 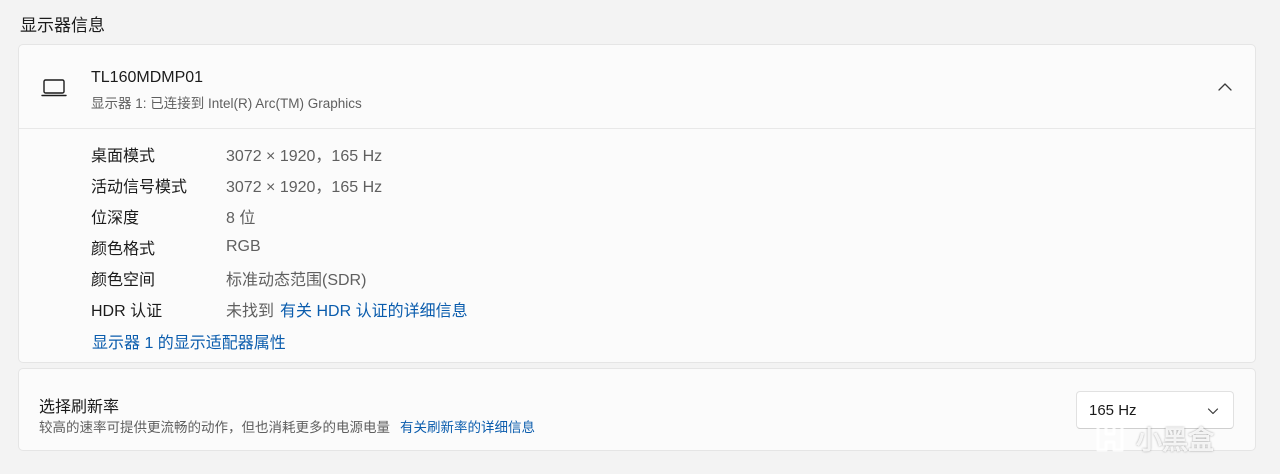 What do you see at coordinates (241, 218) in the screenshot?
I see `info-value: 8 位` at bounding box center [241, 218].